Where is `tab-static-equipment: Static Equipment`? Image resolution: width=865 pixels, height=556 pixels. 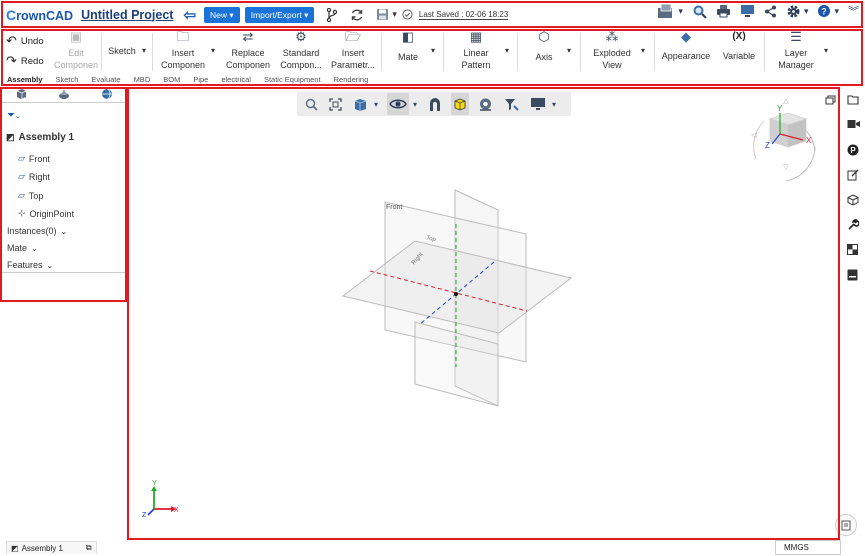 tab-static-equipment: Static Equipment is located at coordinates (292, 79).